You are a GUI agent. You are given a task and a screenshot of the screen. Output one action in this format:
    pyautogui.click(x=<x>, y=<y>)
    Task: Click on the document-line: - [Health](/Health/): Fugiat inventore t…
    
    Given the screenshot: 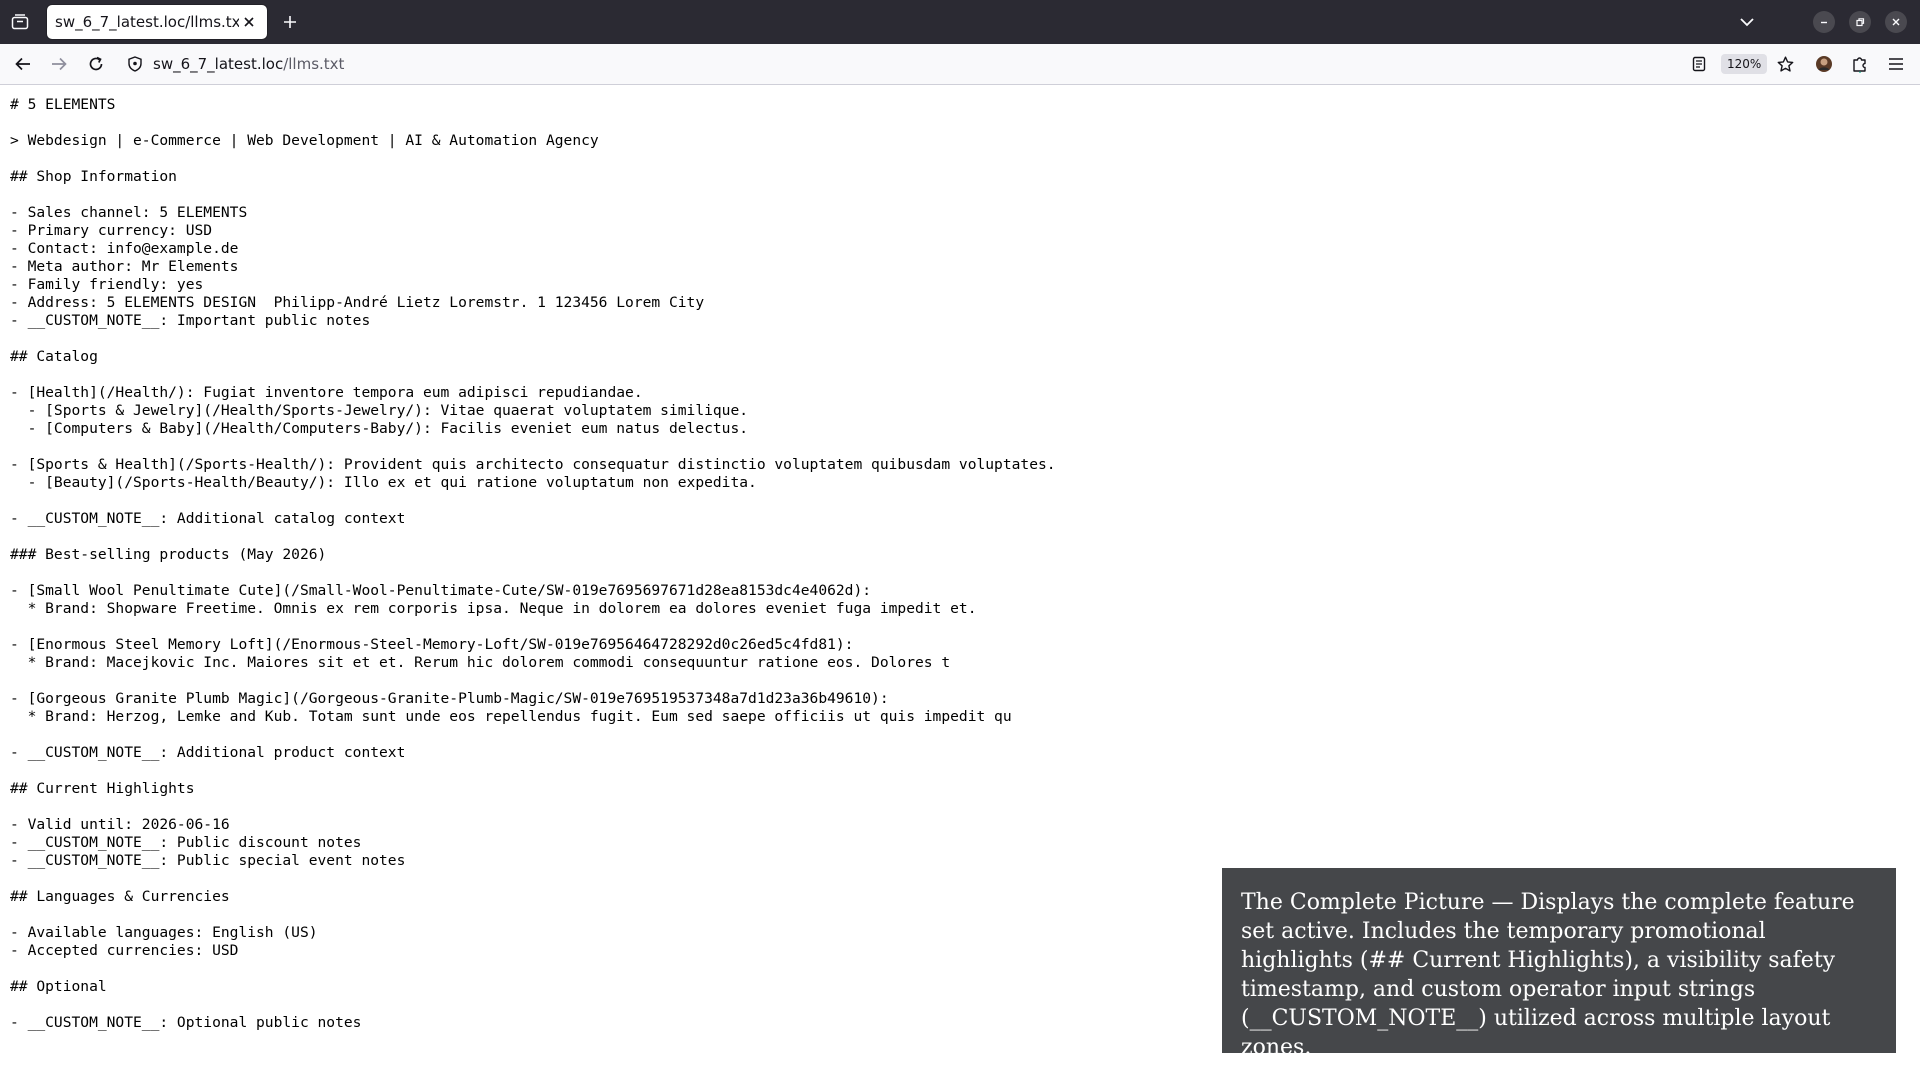 What is the action you would take?
    pyautogui.click(x=326, y=392)
    